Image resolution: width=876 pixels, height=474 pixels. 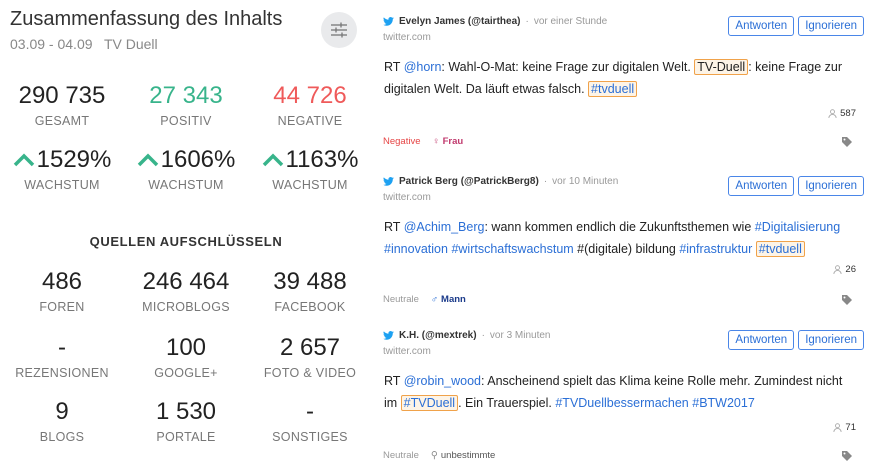 What do you see at coordinates (186, 373) in the screenshot?
I see `source-label: GOOGLE+` at bounding box center [186, 373].